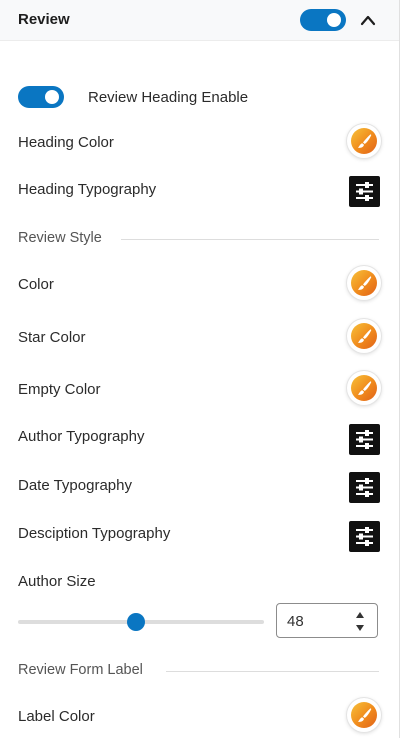  What do you see at coordinates (80, 670) in the screenshot?
I see `review-form-label-section-label: Review Form Label` at bounding box center [80, 670].